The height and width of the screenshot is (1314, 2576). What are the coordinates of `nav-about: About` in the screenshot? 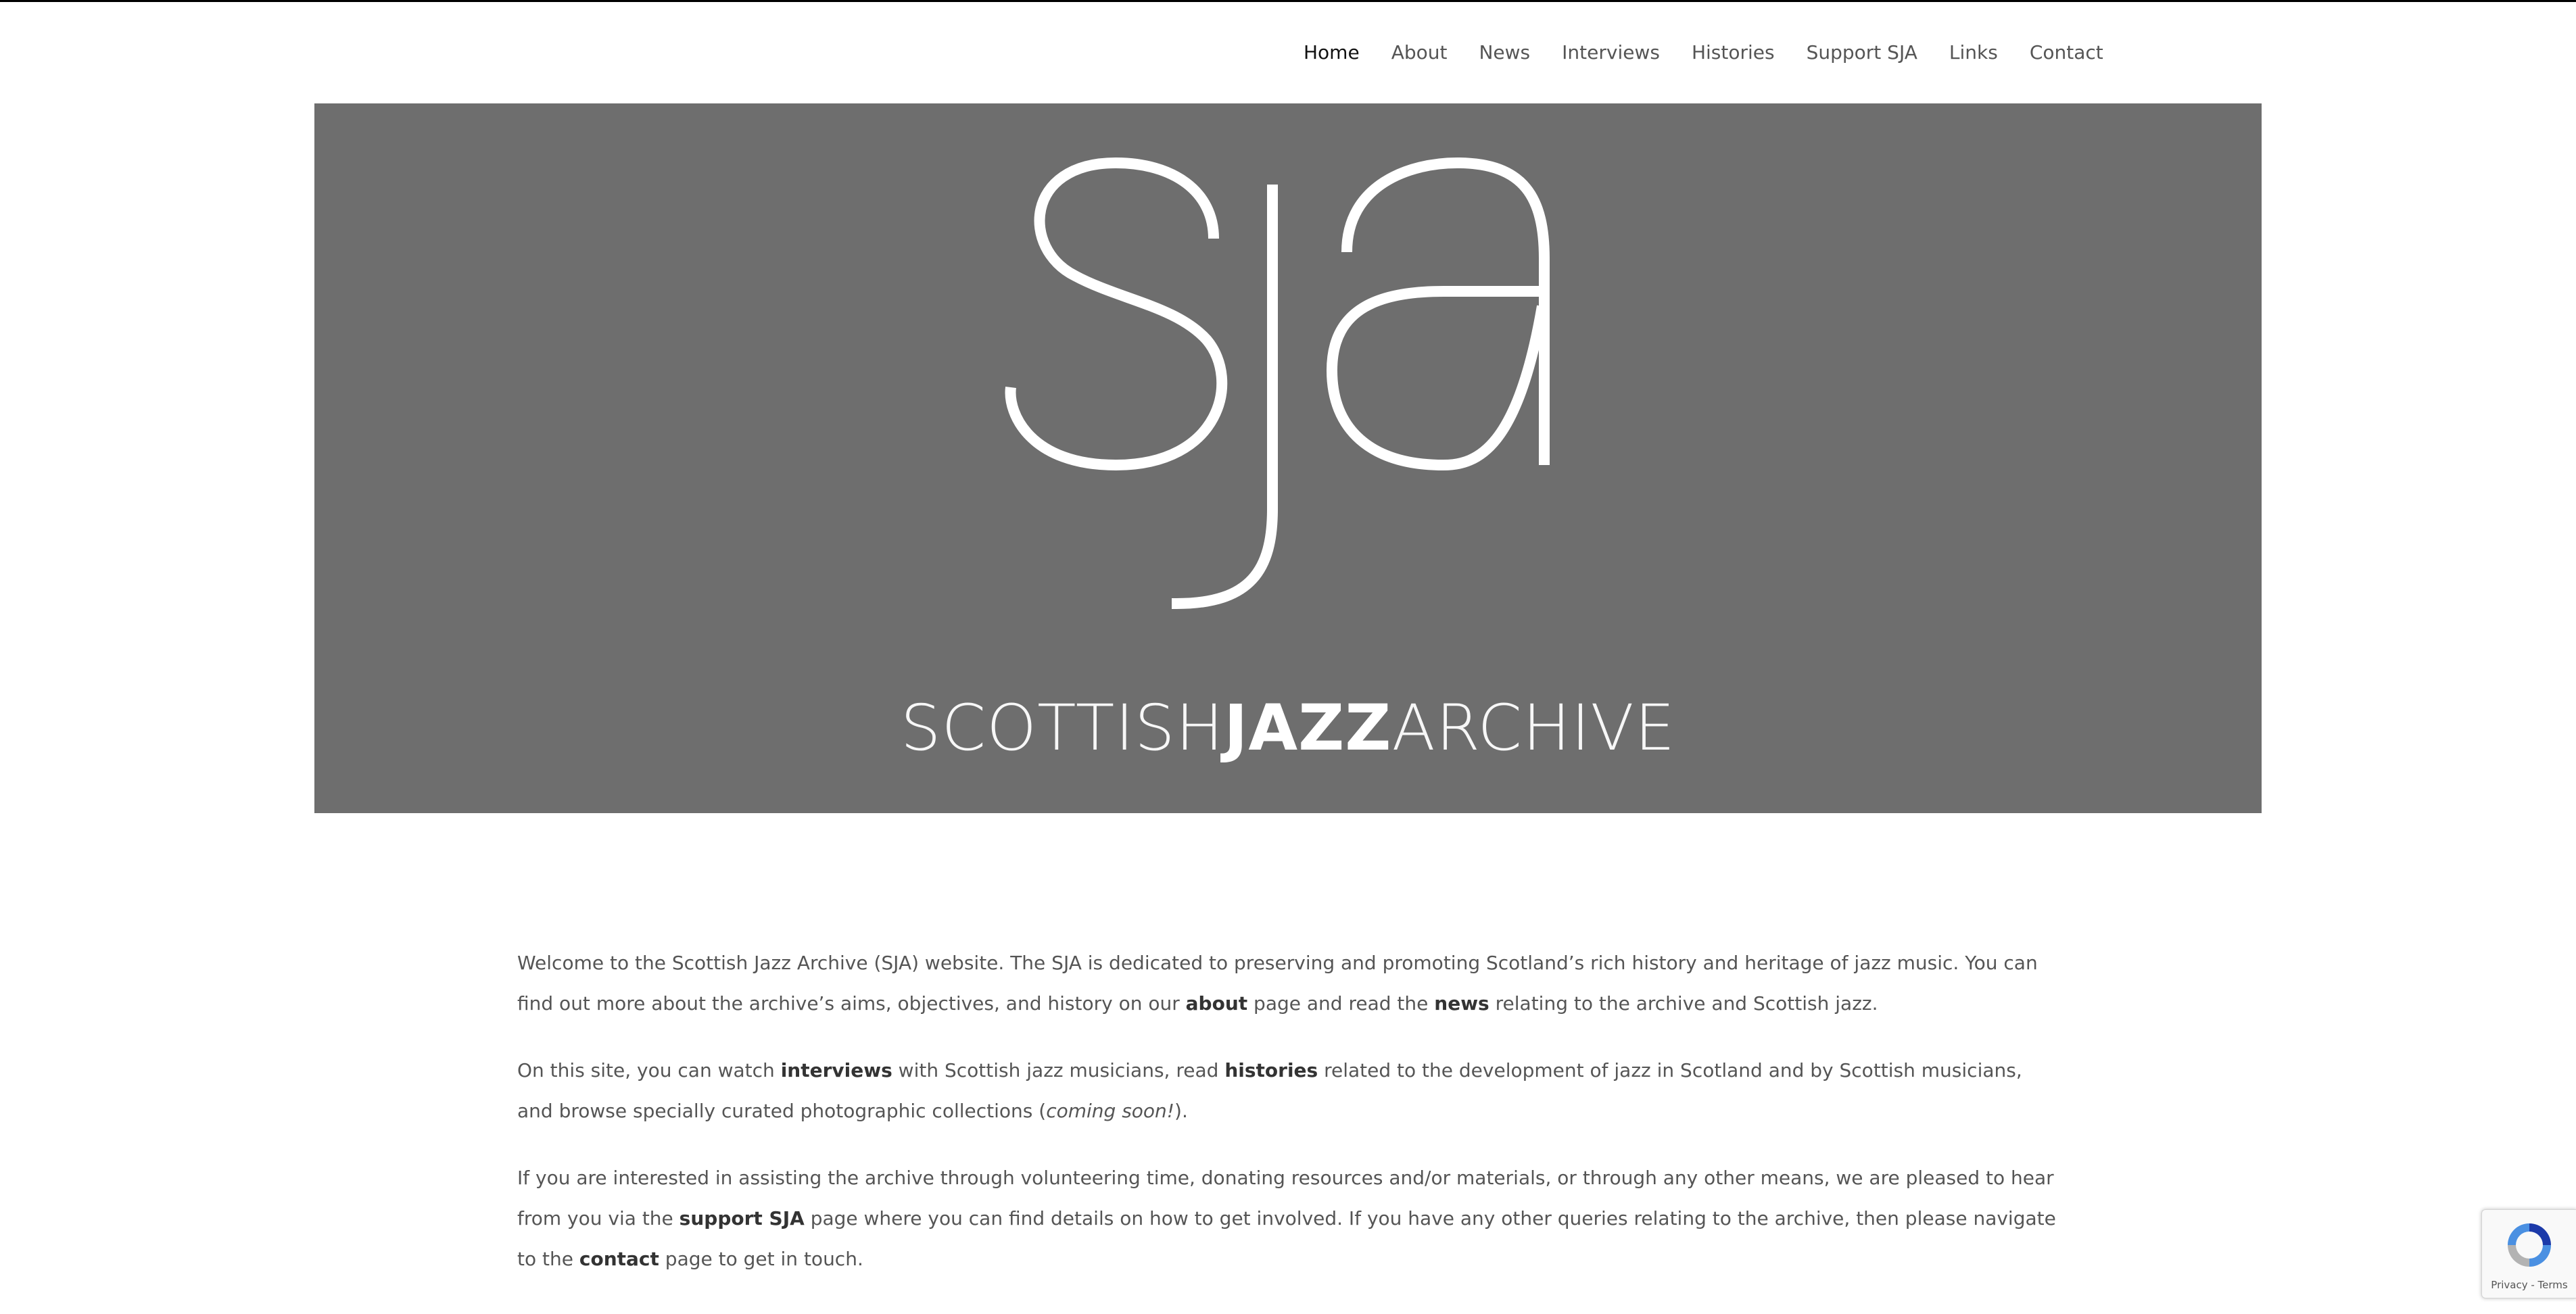 It's located at (1419, 52).